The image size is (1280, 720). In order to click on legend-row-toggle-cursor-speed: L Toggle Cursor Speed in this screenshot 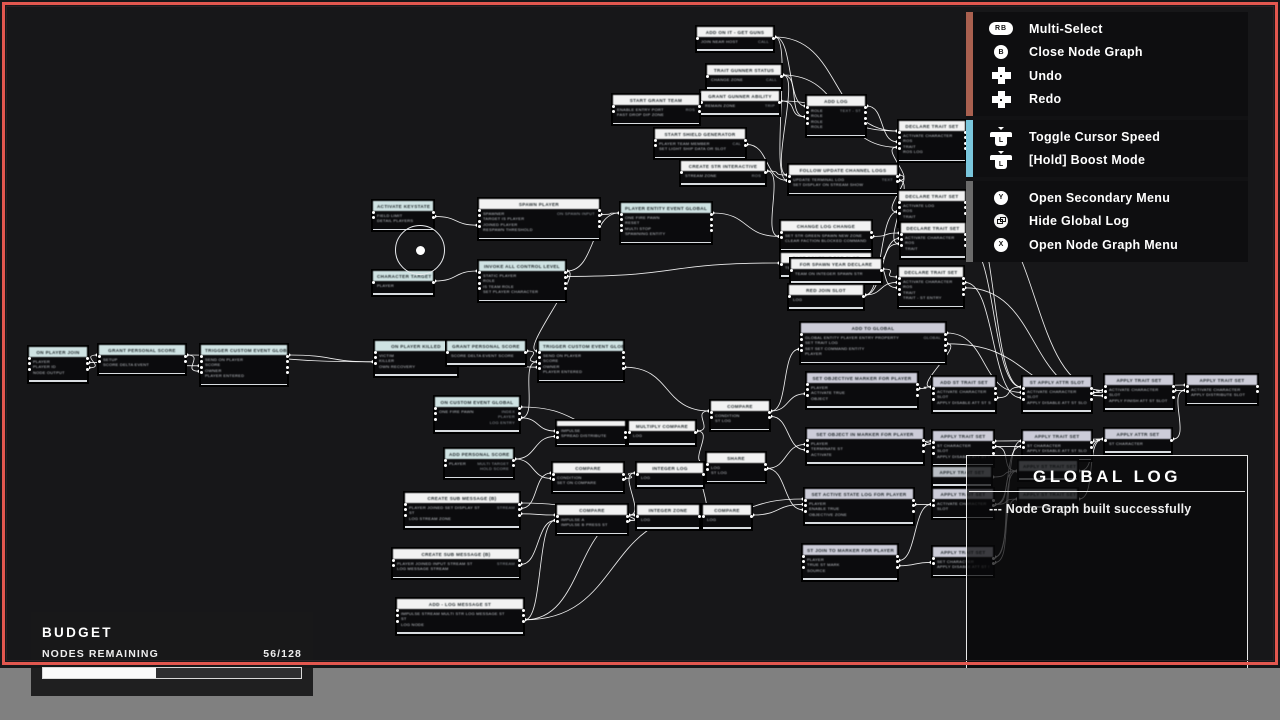, I will do `click(1110, 137)`.